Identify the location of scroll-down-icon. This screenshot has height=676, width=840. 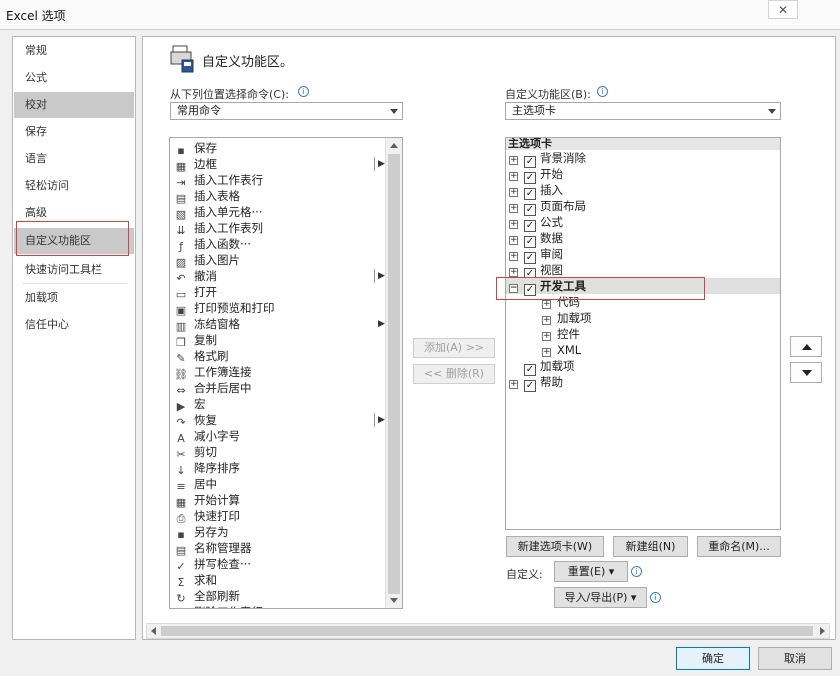
(394, 600).